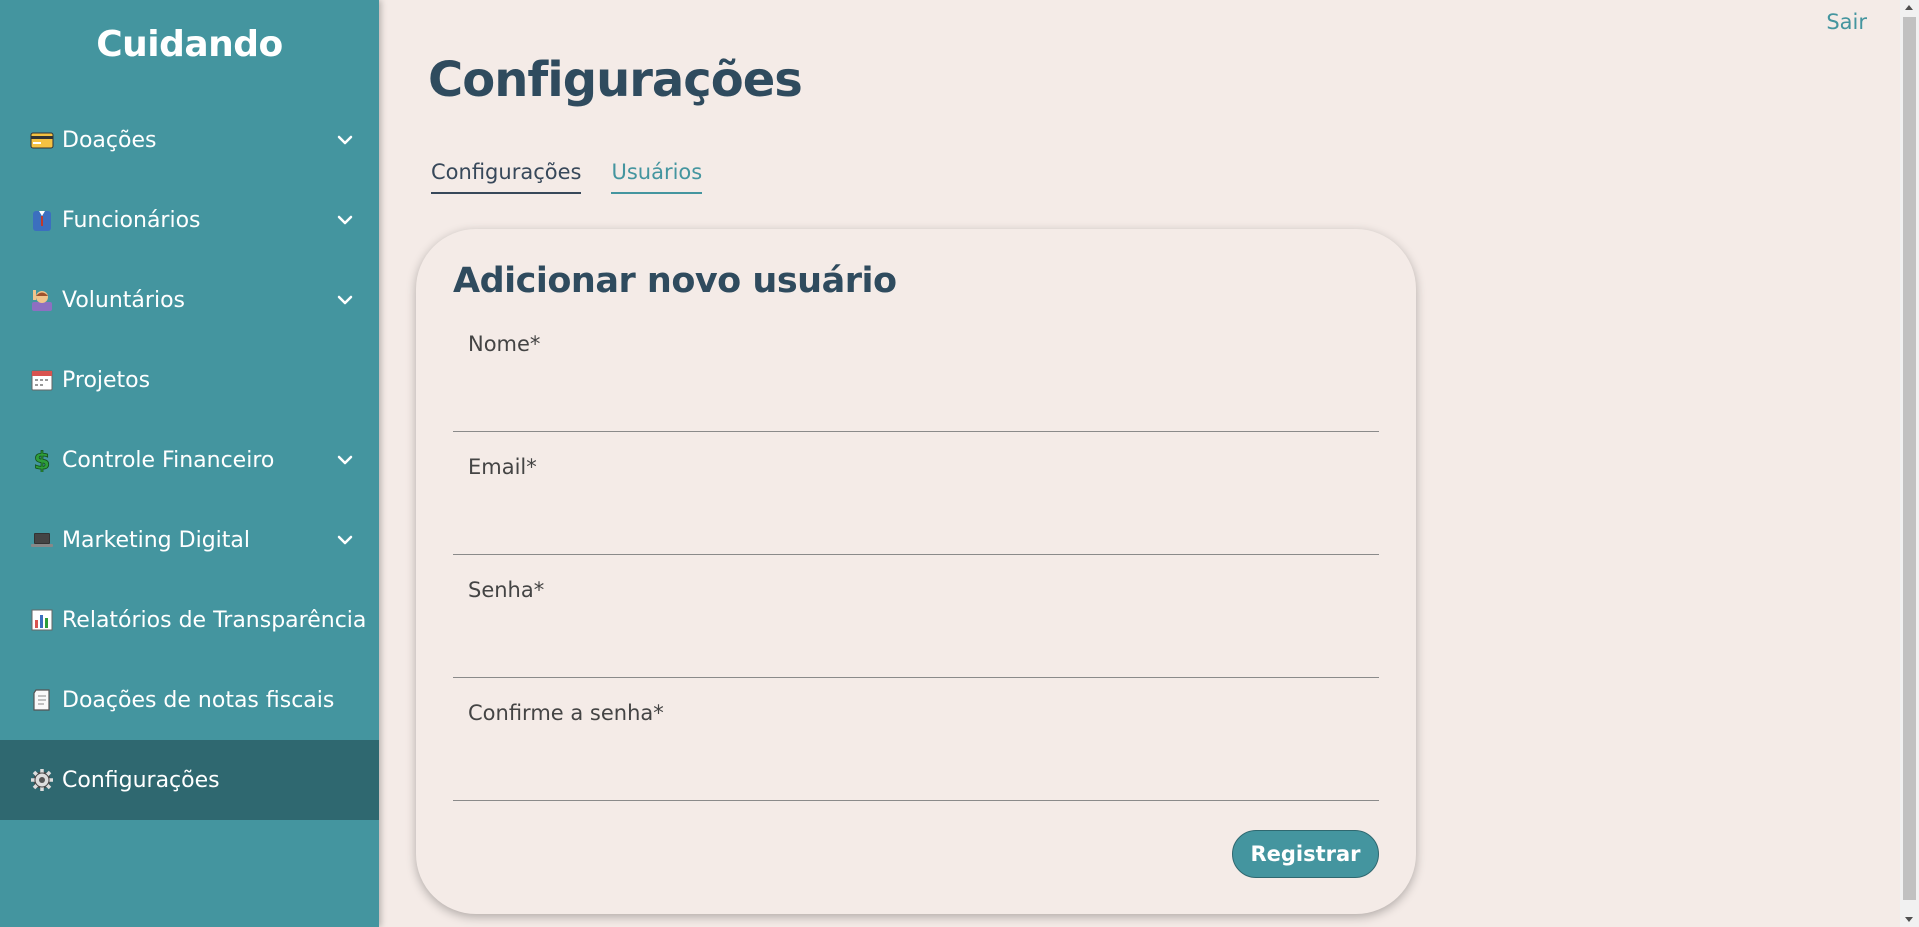 This screenshot has width=1919, height=927. I want to click on password-field-group: Senha*, so click(916, 628).